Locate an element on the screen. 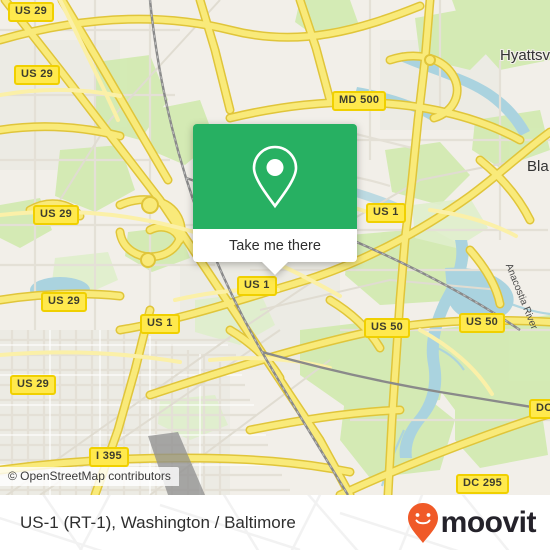 Image resolution: width=550 pixels, height=550 pixels. moovit-pin-icon is located at coordinates (422, 522).